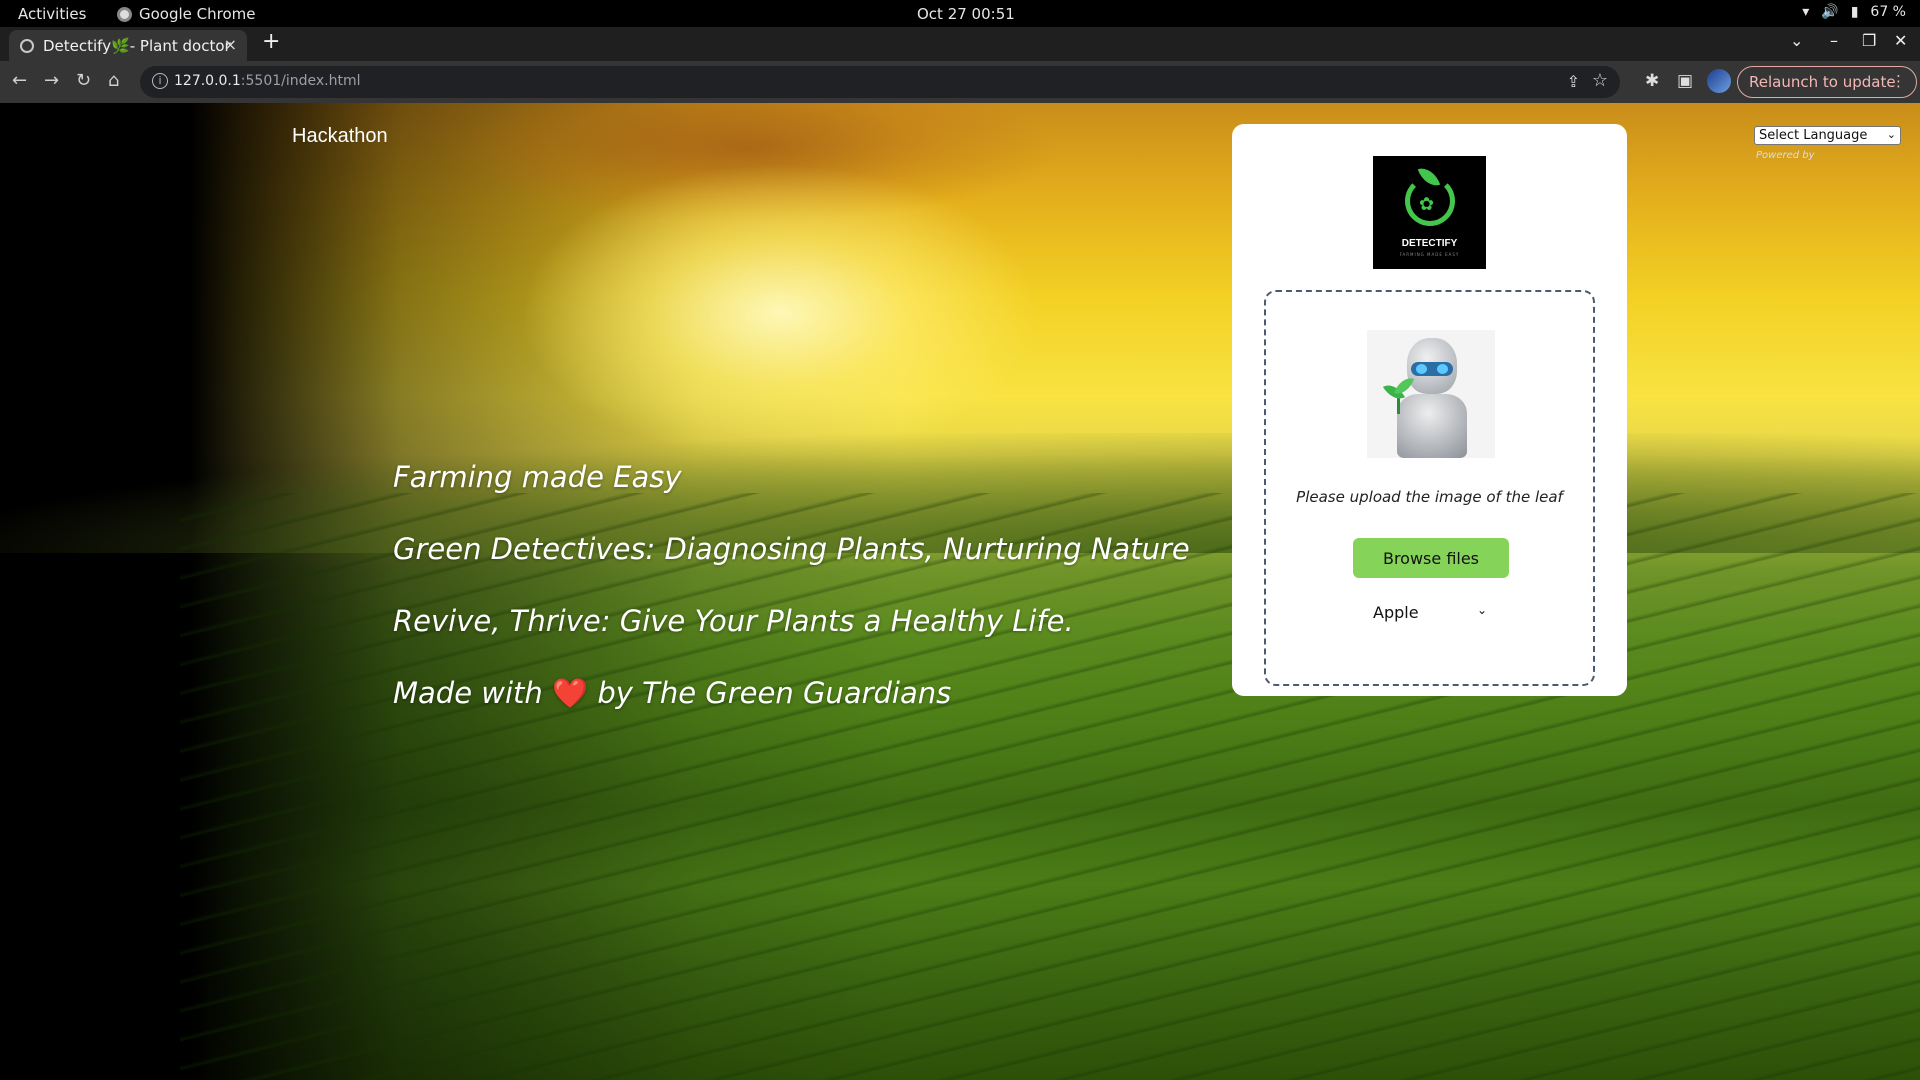 The width and height of the screenshot is (1920, 1080). Describe the element at coordinates (537, 477) in the screenshot. I see `tagline-1: Farming made Easy` at that location.